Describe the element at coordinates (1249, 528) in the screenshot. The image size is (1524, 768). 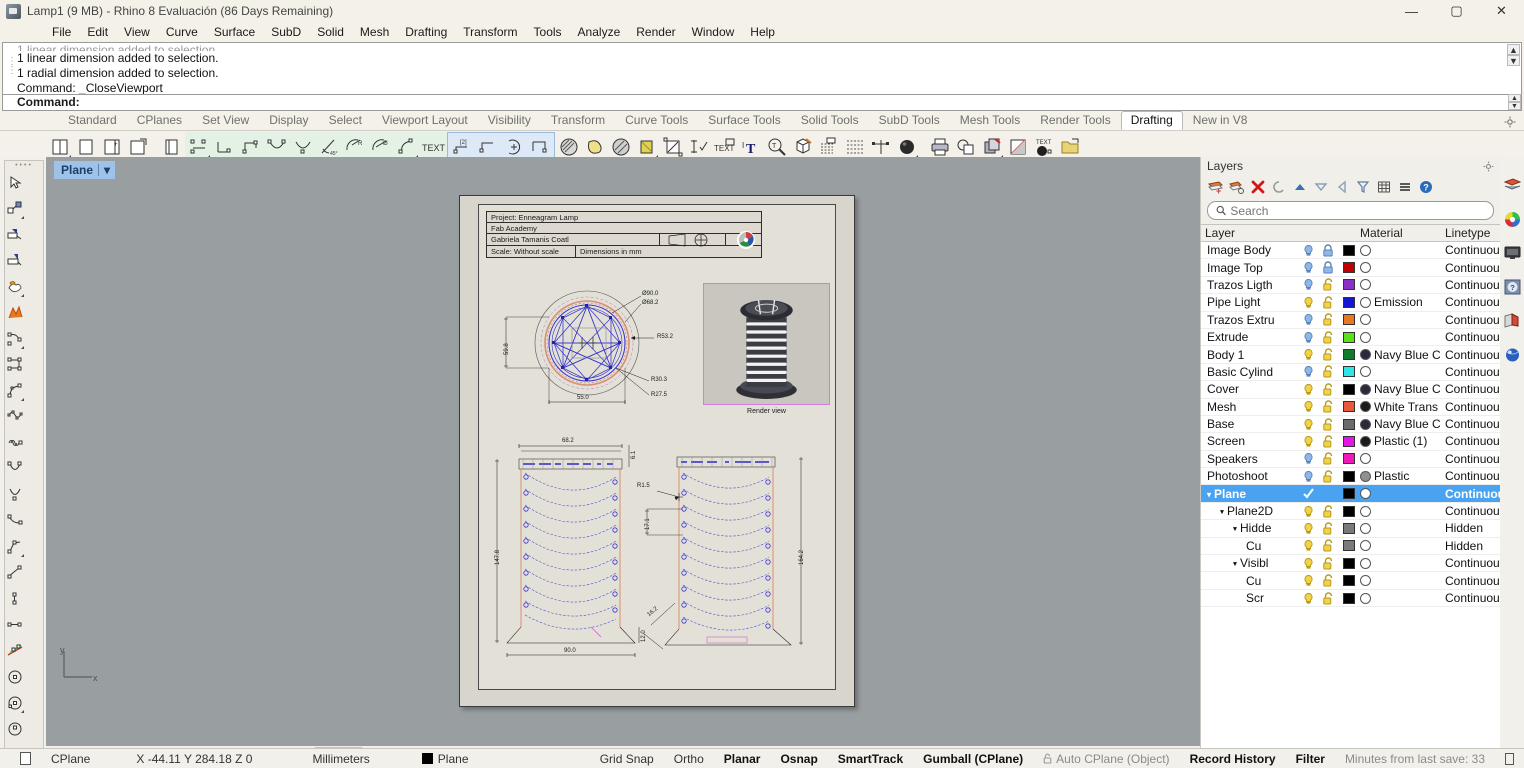
I see `layer-name: ▴ Hidde` at that location.